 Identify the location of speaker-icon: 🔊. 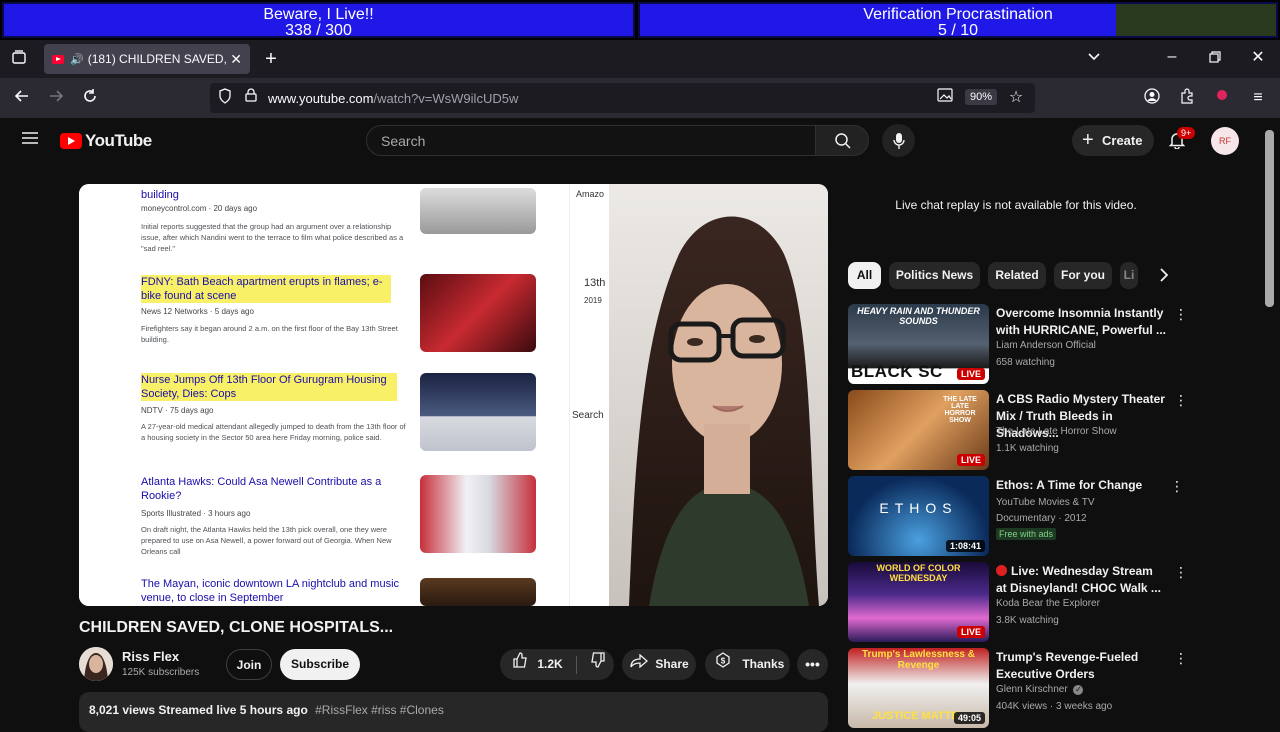
(77, 59).